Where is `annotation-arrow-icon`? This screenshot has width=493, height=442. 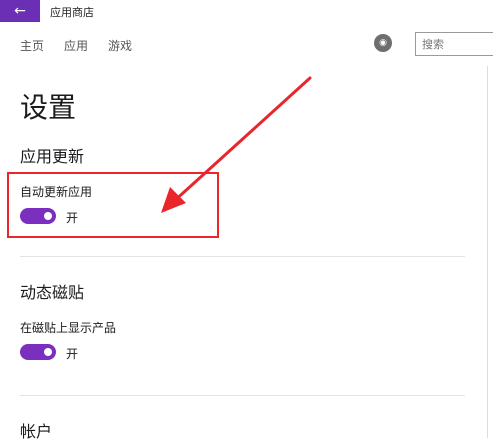
annotation-arrow-icon is located at coordinates (236, 144).